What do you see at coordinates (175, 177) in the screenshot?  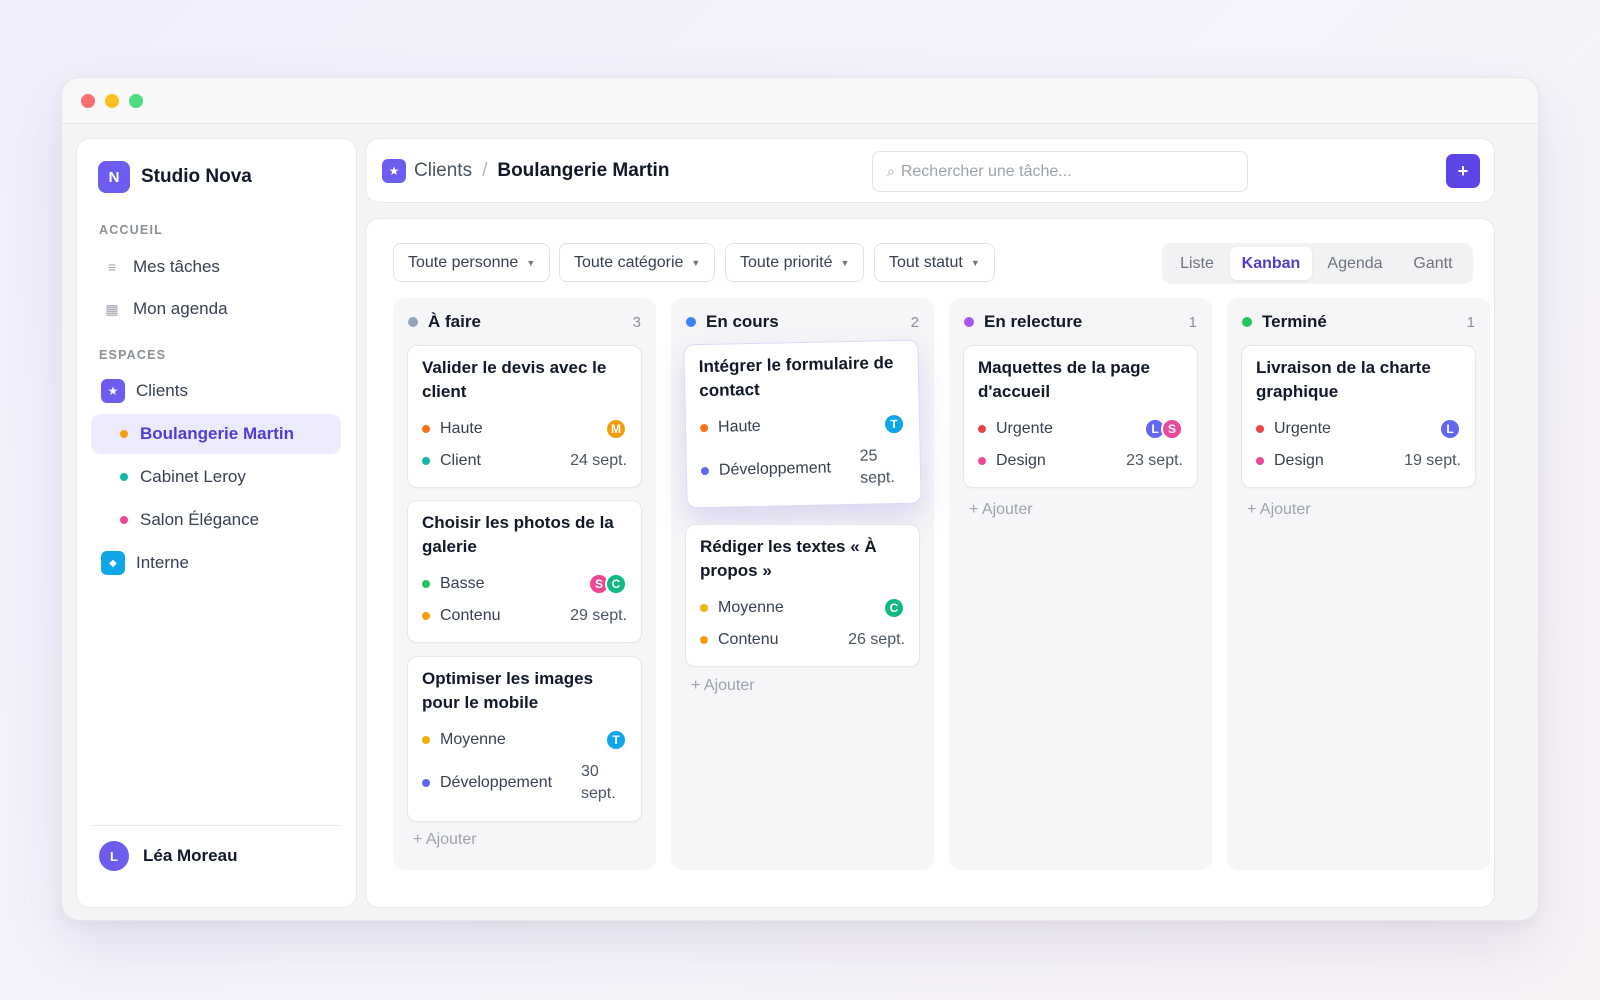 I see `workspace-brand: N Studio Nova` at bounding box center [175, 177].